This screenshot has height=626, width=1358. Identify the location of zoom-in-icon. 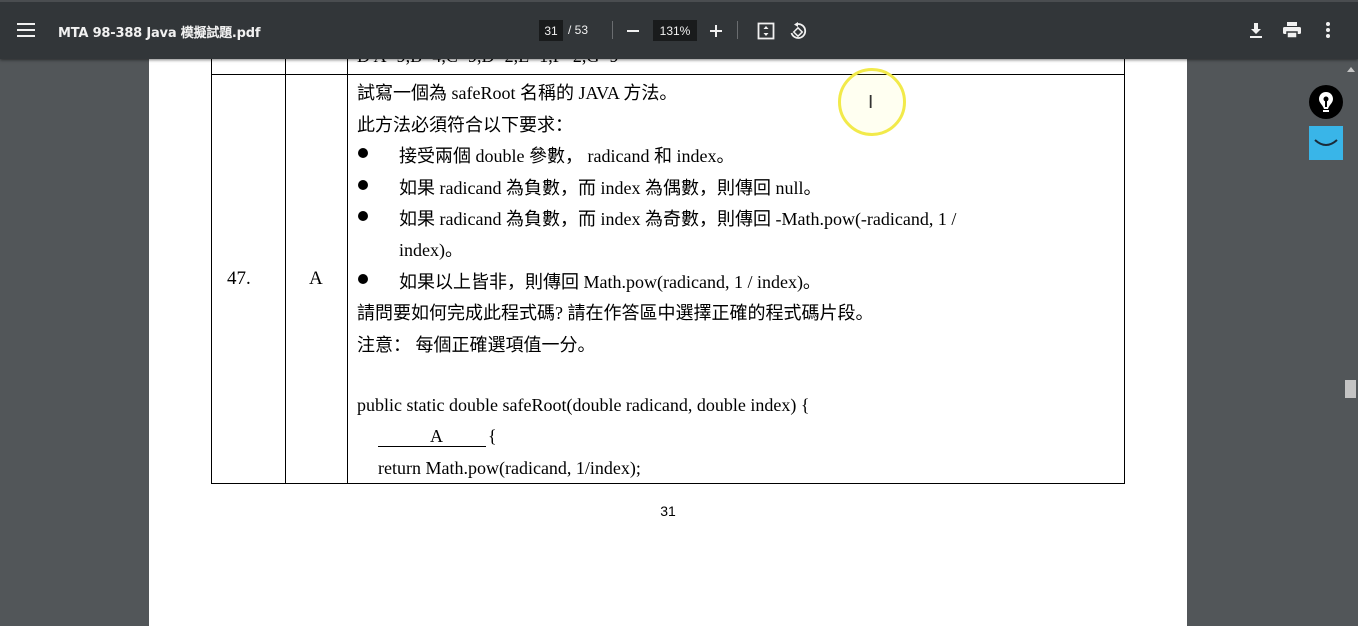
(716, 31).